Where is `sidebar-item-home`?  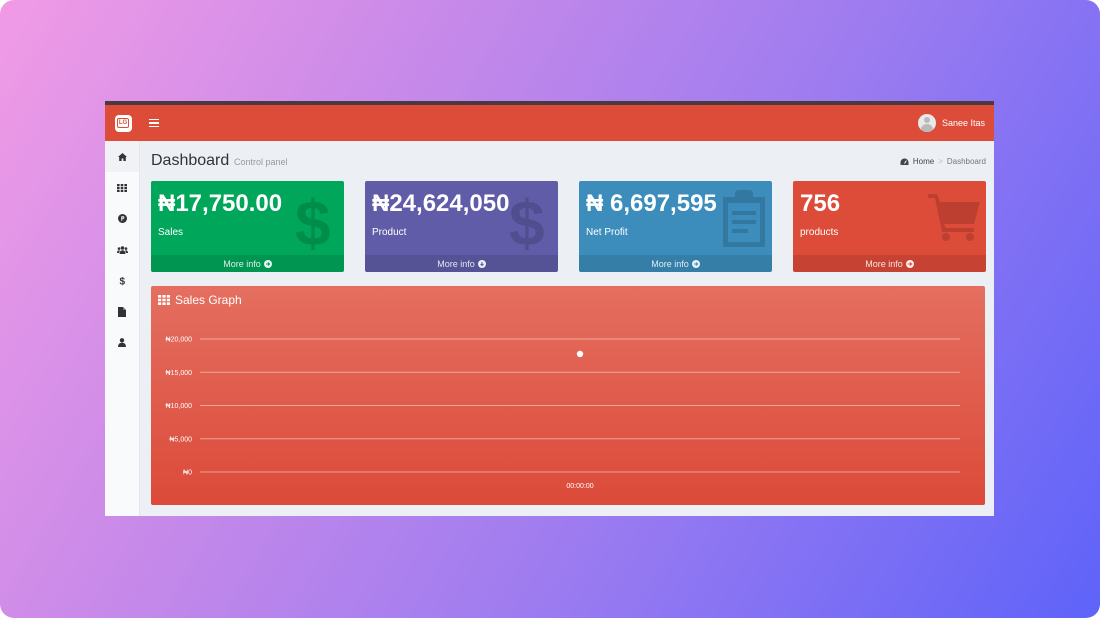 sidebar-item-home is located at coordinates (122, 156).